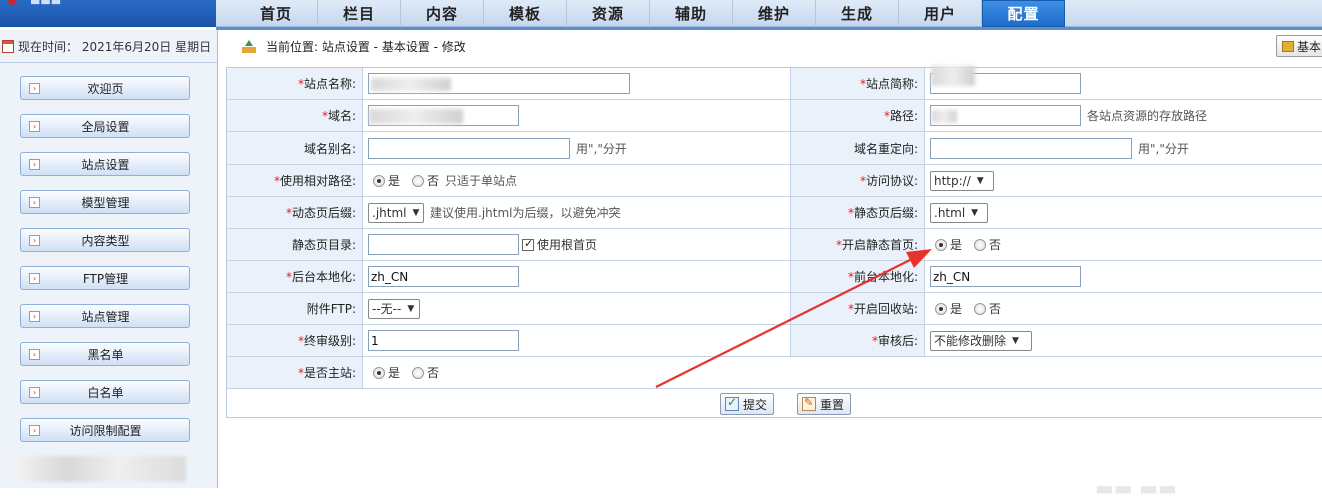 The height and width of the screenshot is (500, 1322). I want to click on is-master-no-radio, so click(418, 372).